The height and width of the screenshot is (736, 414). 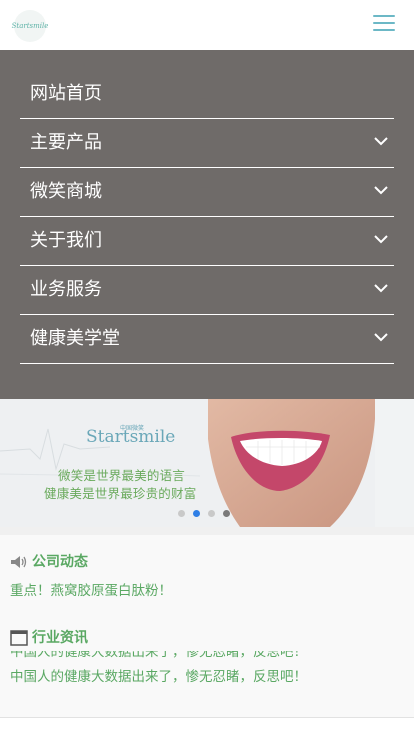 I want to click on nav-item-about: 关于我们, so click(x=207, y=241).